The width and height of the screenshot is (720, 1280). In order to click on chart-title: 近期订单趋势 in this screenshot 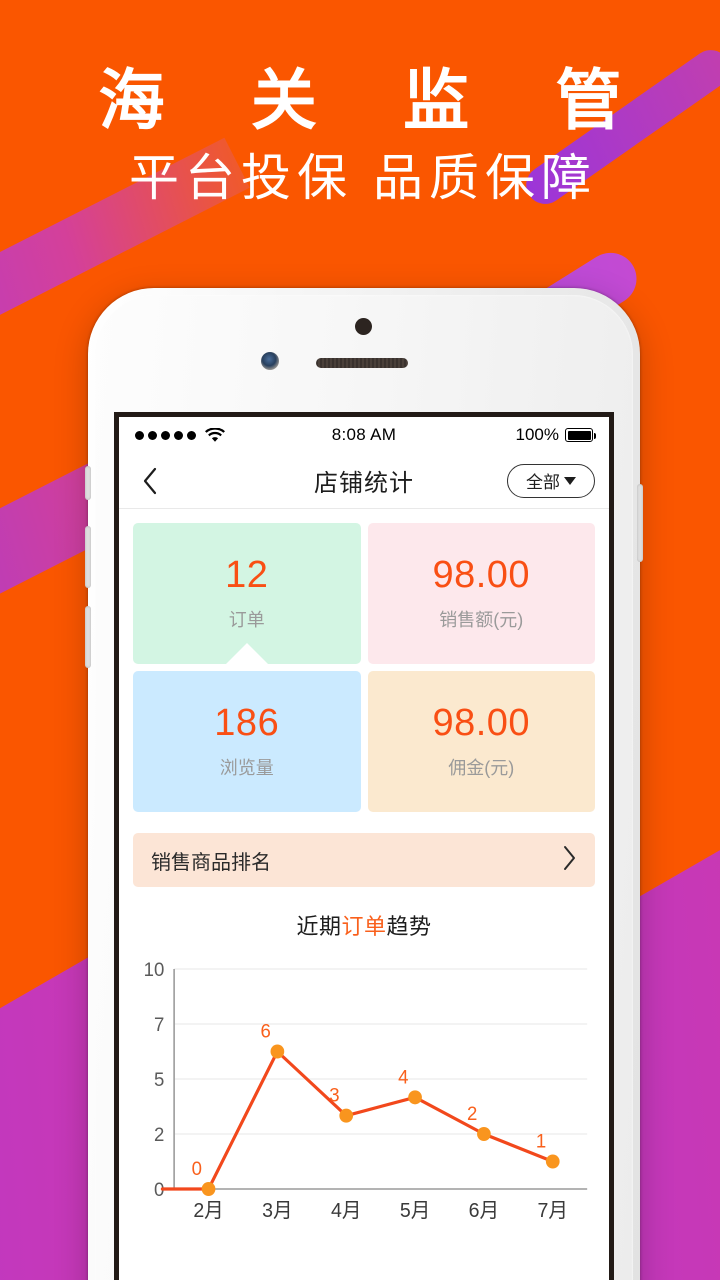, I will do `click(364, 925)`.